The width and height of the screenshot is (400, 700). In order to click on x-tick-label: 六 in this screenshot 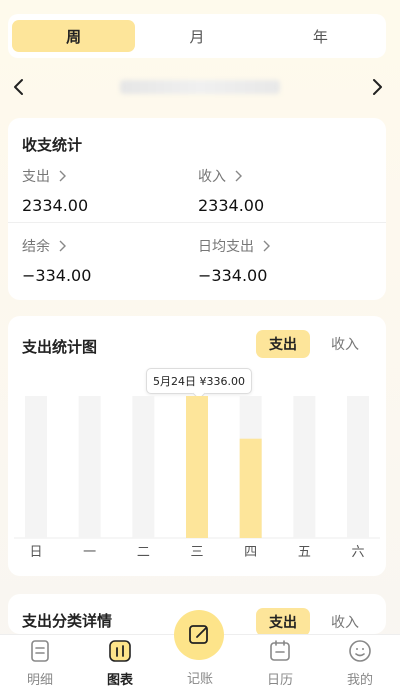, I will do `click(357, 552)`.